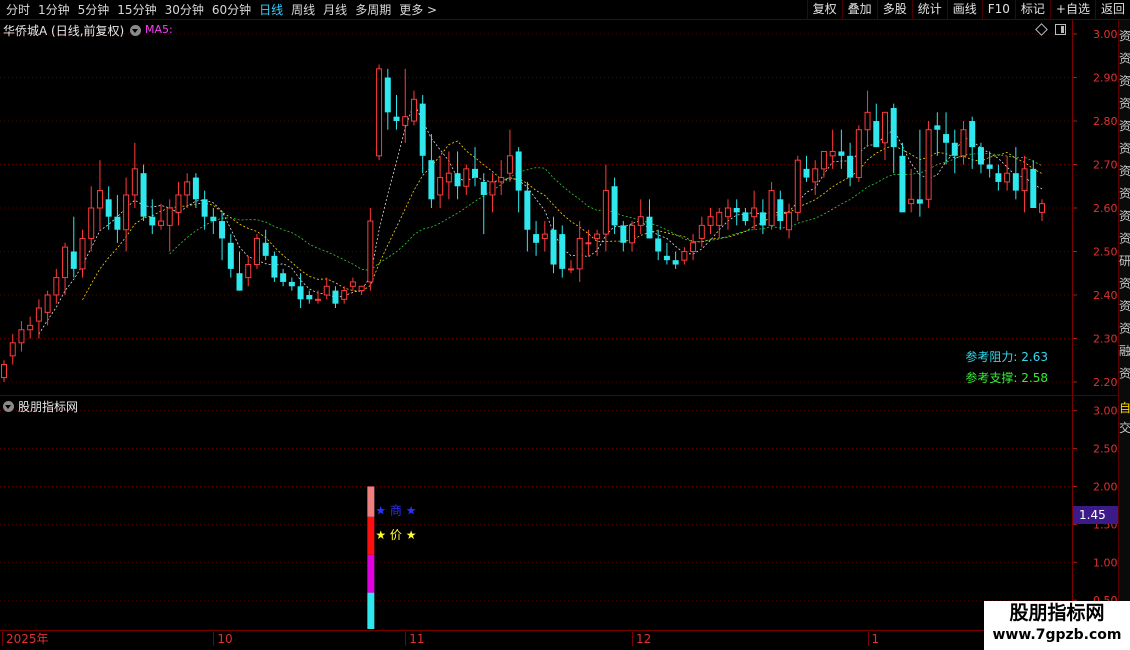  Describe the element at coordinates (1112, 10) in the screenshot. I see `toolbar-button: 返回` at that location.